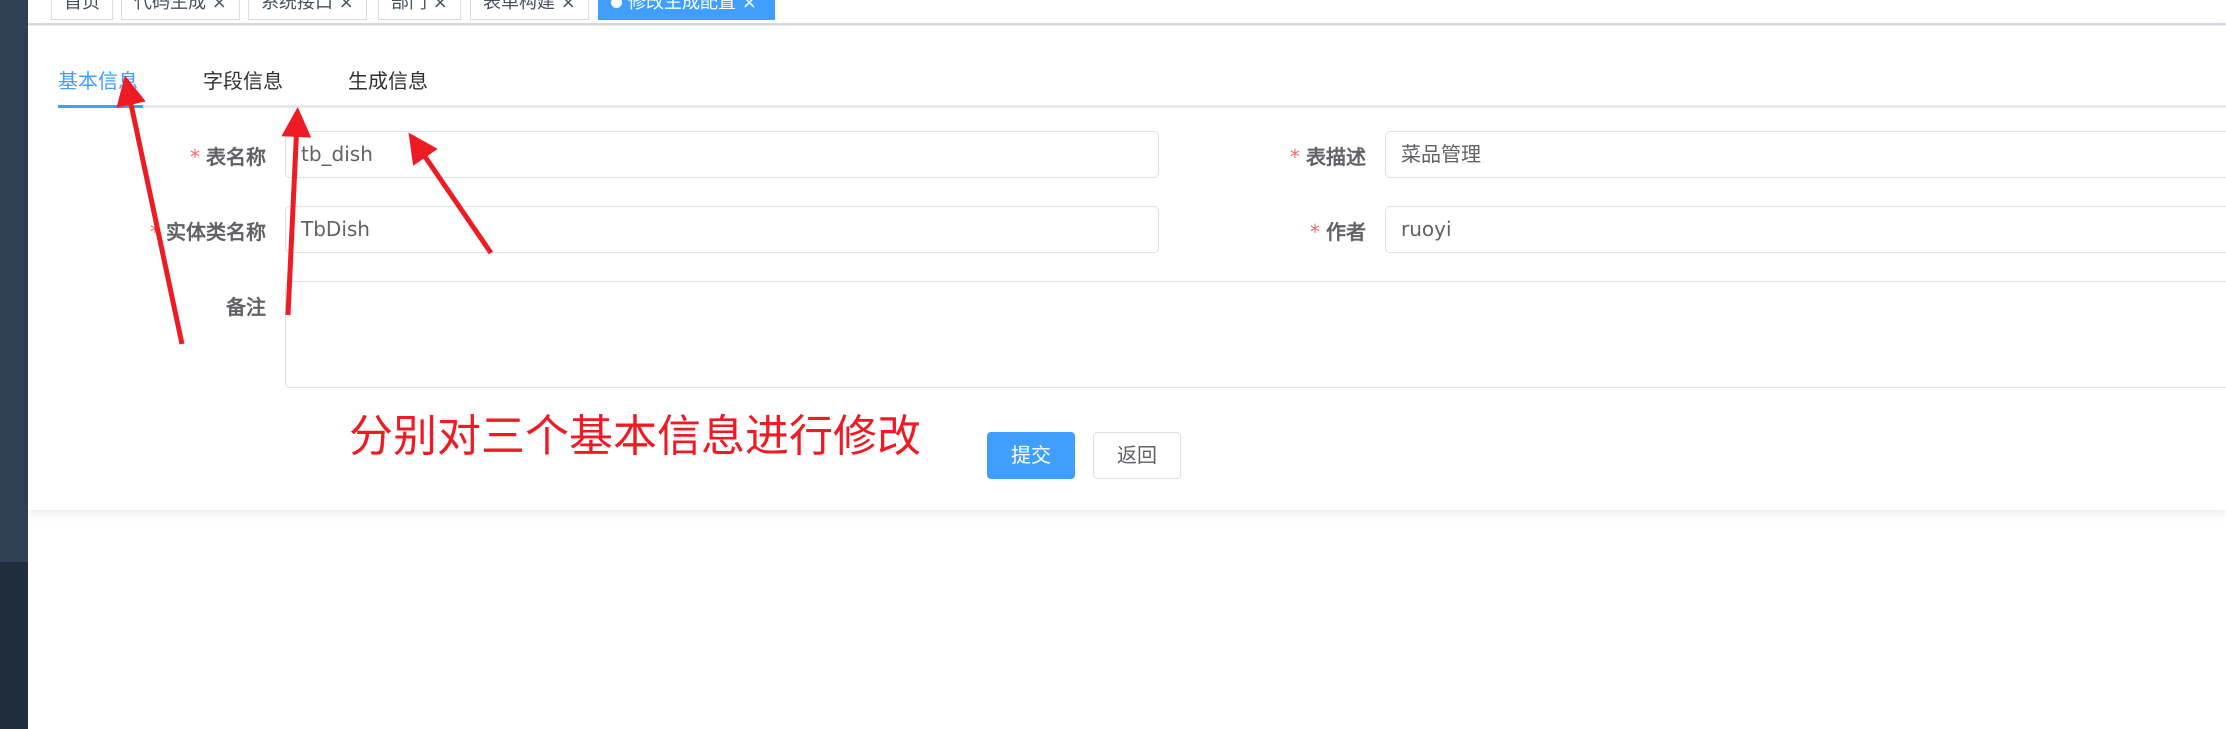  Describe the element at coordinates (180, 10) in the screenshot. I see `tag-code-gen: 代码生成 ×` at that location.